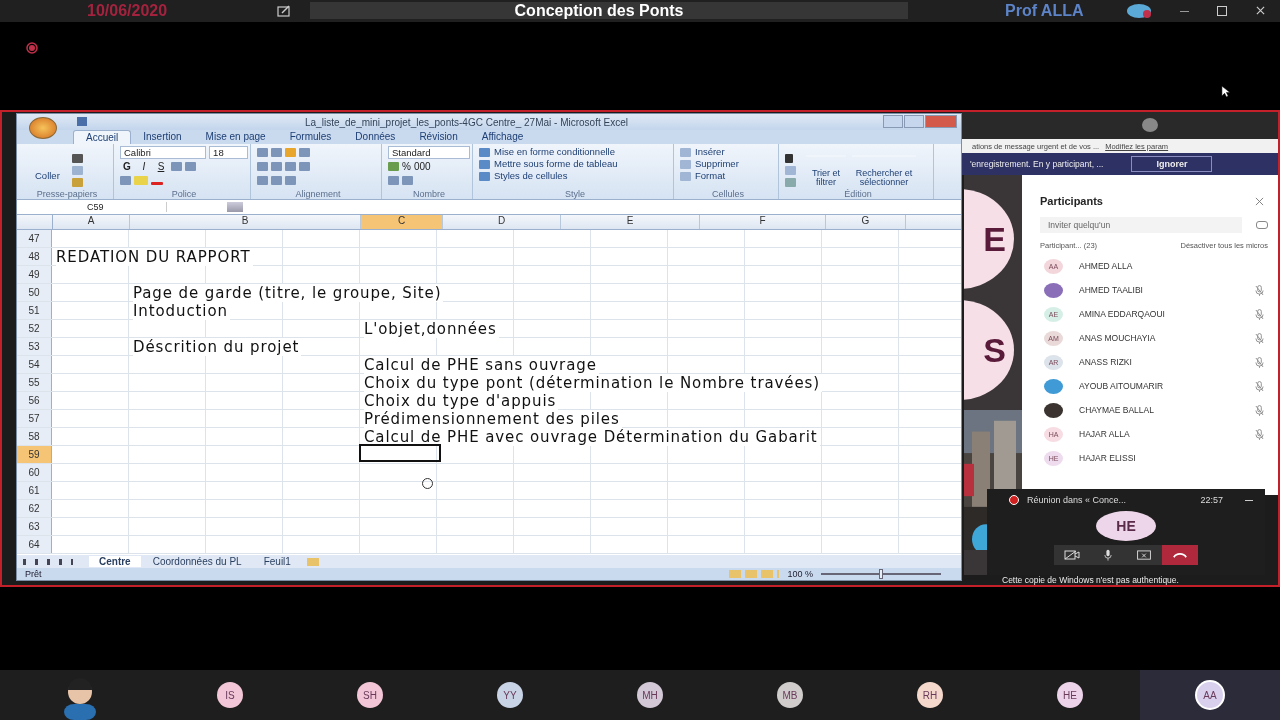 Image resolution: width=1280 pixels, height=720 pixels. I want to click on row-header: 61, so click(34, 490).